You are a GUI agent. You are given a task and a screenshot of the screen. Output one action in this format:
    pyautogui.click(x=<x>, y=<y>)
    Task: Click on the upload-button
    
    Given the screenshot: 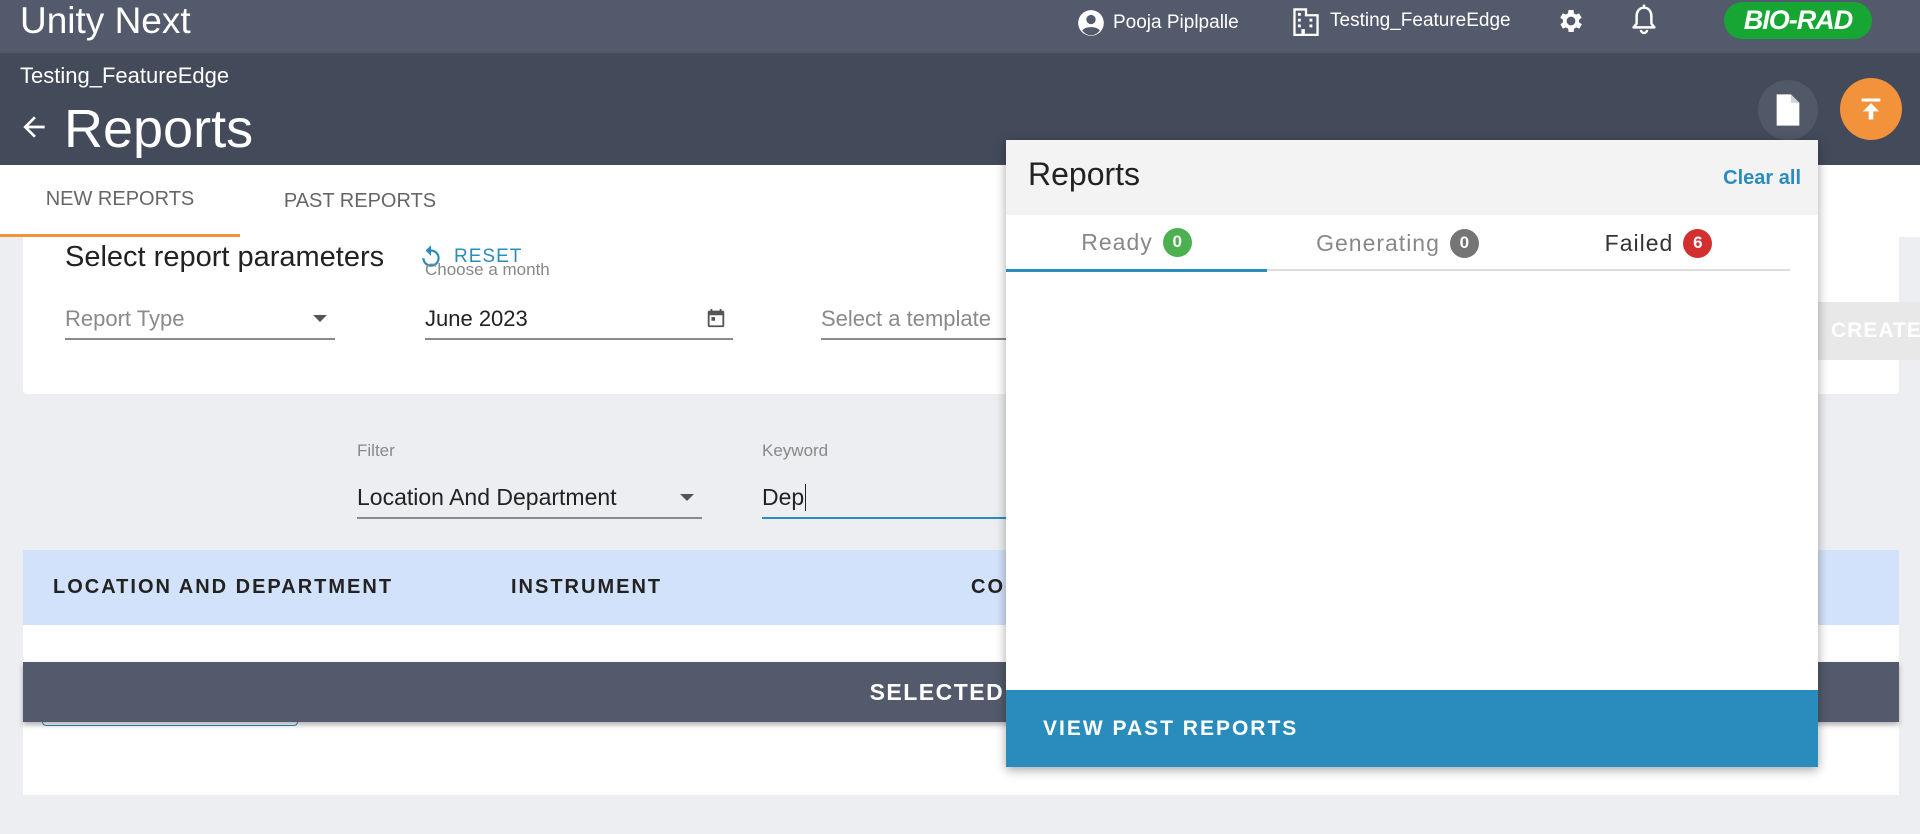 What is the action you would take?
    pyautogui.click(x=1871, y=109)
    